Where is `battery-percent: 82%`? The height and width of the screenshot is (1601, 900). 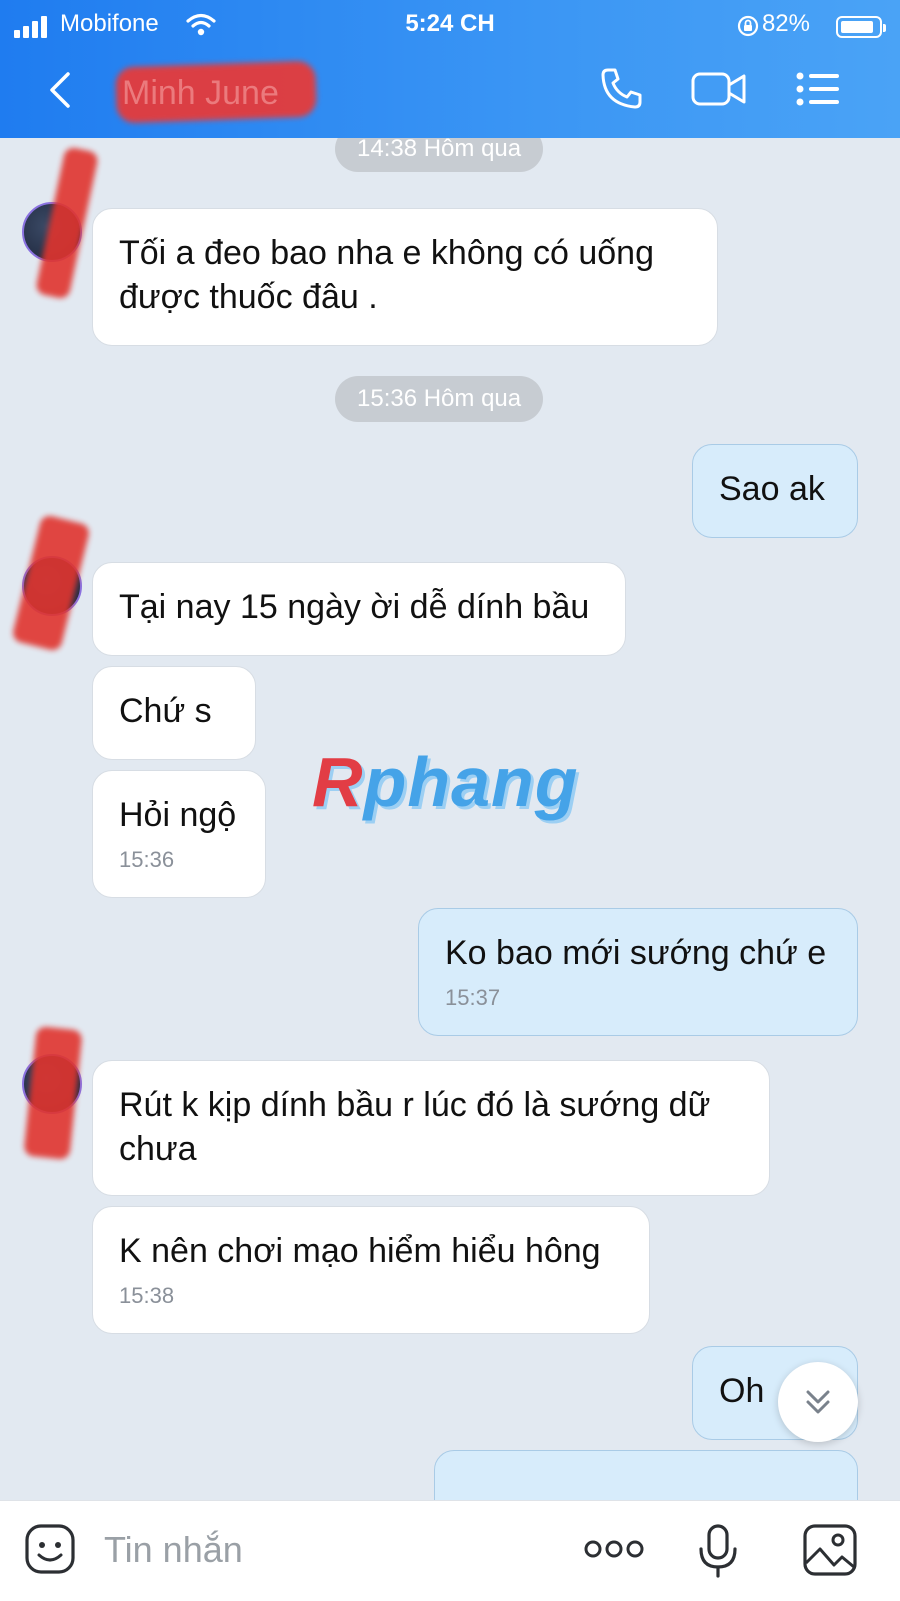
battery-percent: 82% is located at coordinates (785, 23).